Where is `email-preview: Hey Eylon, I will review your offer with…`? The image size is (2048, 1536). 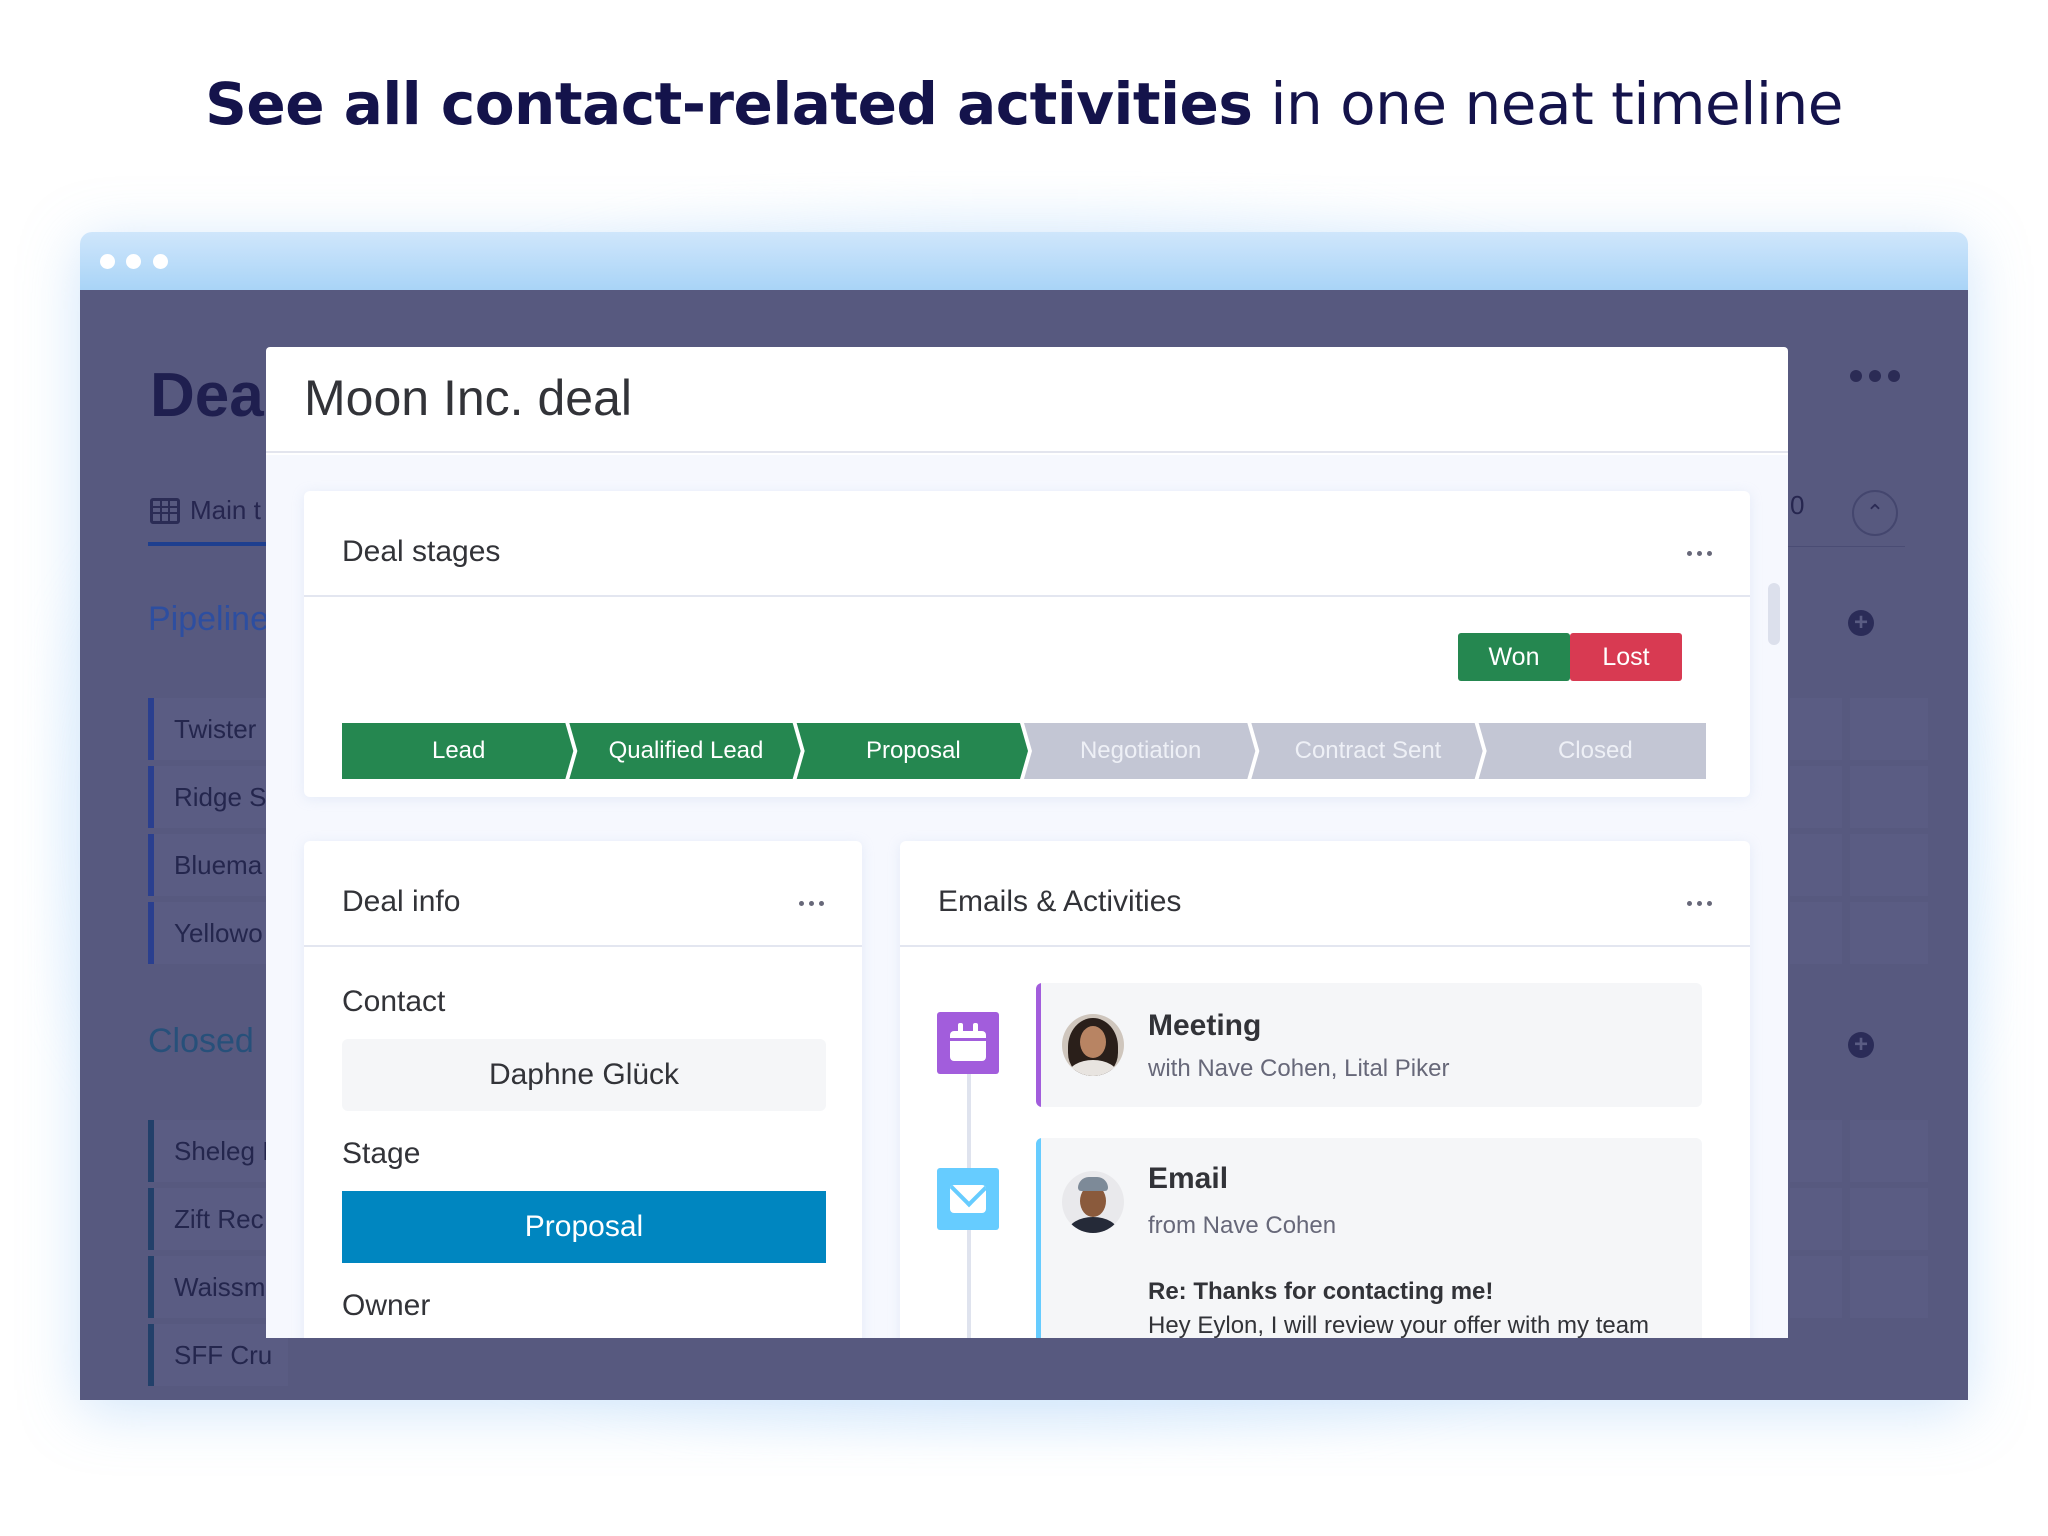 email-preview: Hey Eylon, I will review your offer with… is located at coordinates (1399, 1325).